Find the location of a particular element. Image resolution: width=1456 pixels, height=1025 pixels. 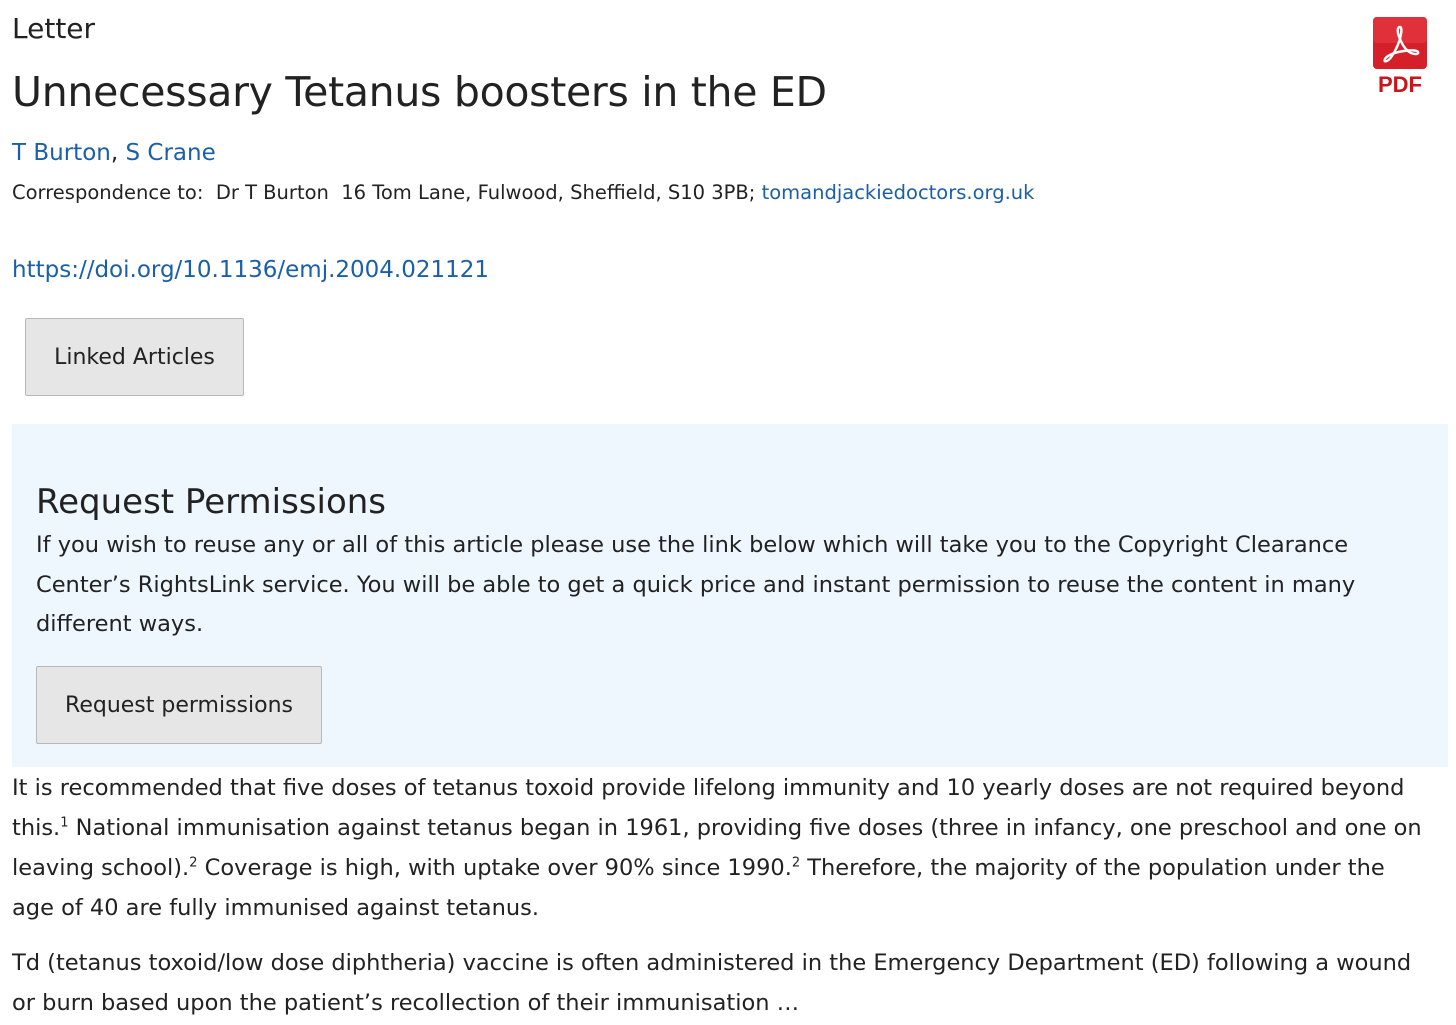

correspondence-label: Correspondence to: is located at coordinates (108, 192).